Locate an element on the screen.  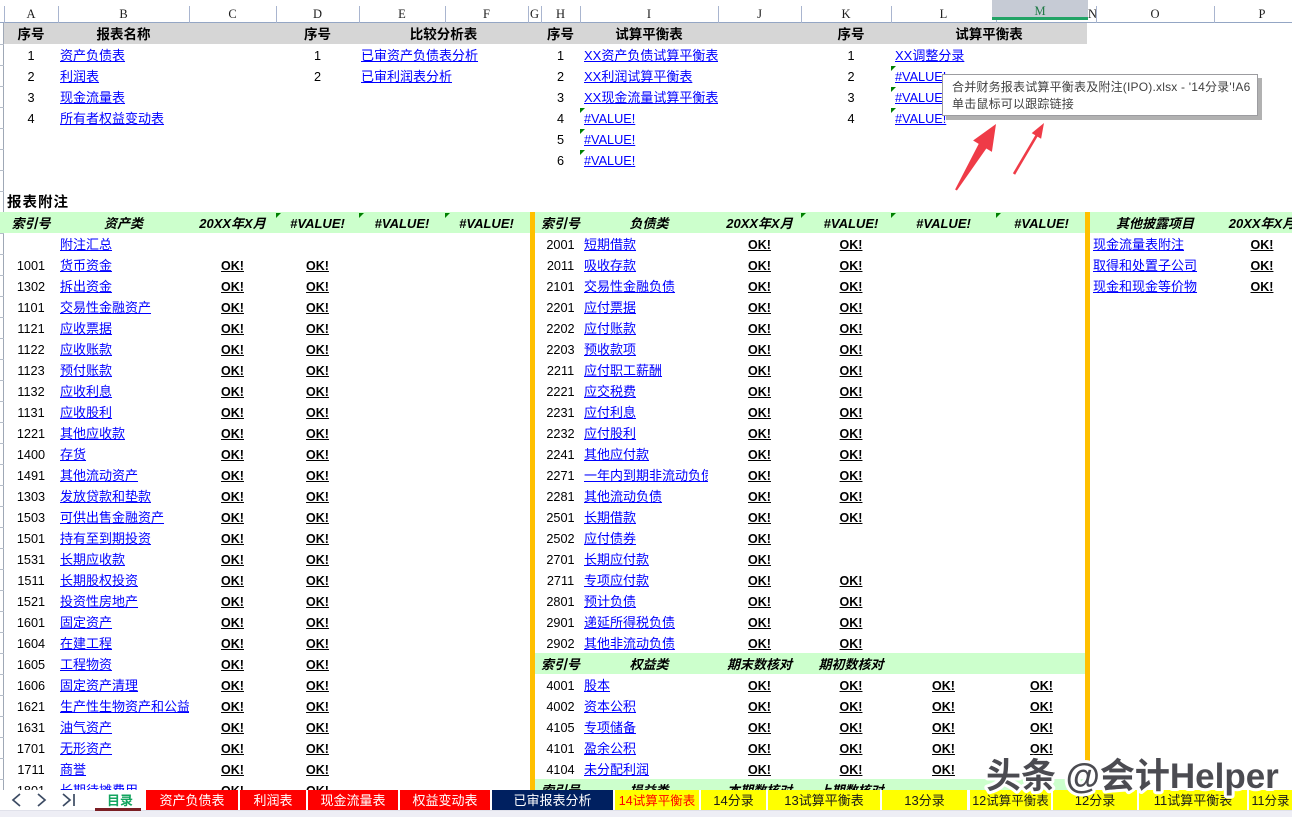
svg-text: 头条 @会计Helper is located at coordinates (1132, 773).